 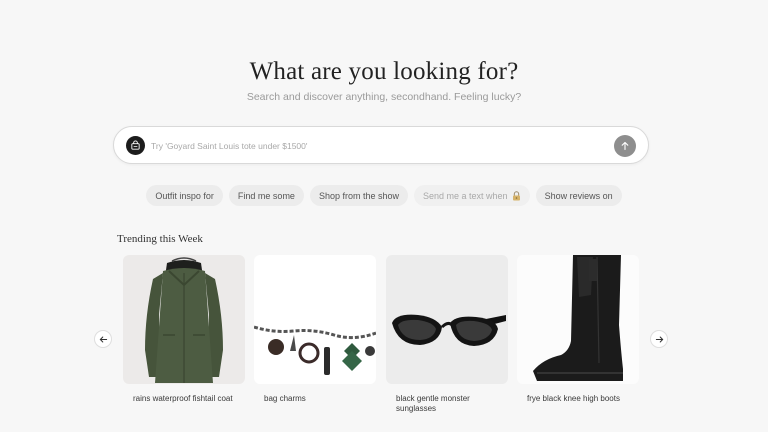 I want to click on carousel-next-button, so click(x=659, y=339).